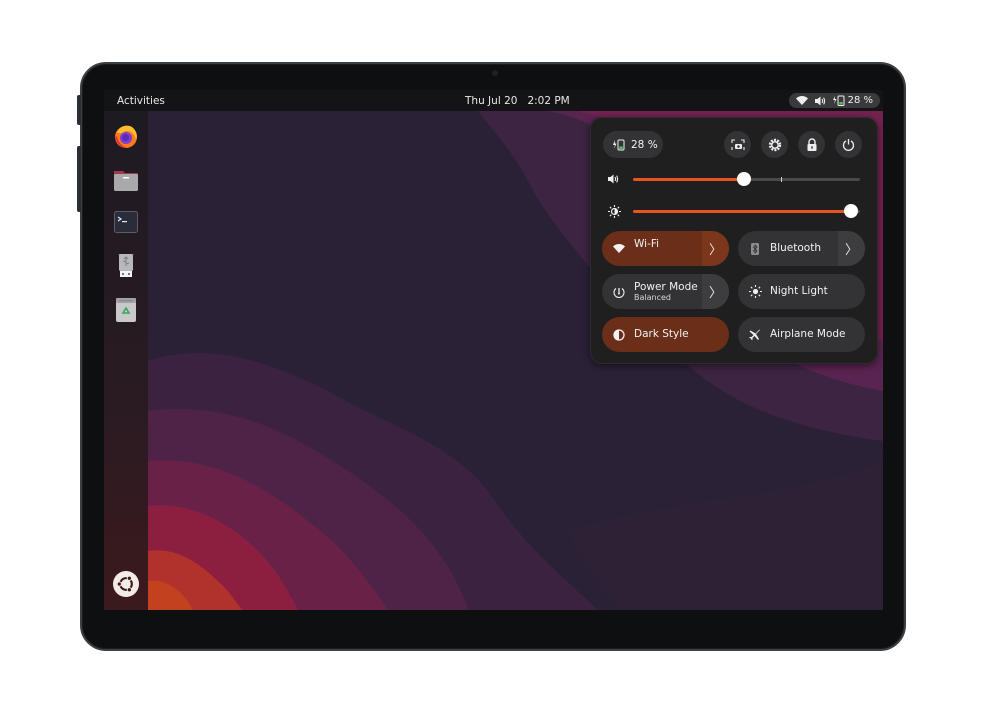  I want to click on lock-icon, so click(811, 144).